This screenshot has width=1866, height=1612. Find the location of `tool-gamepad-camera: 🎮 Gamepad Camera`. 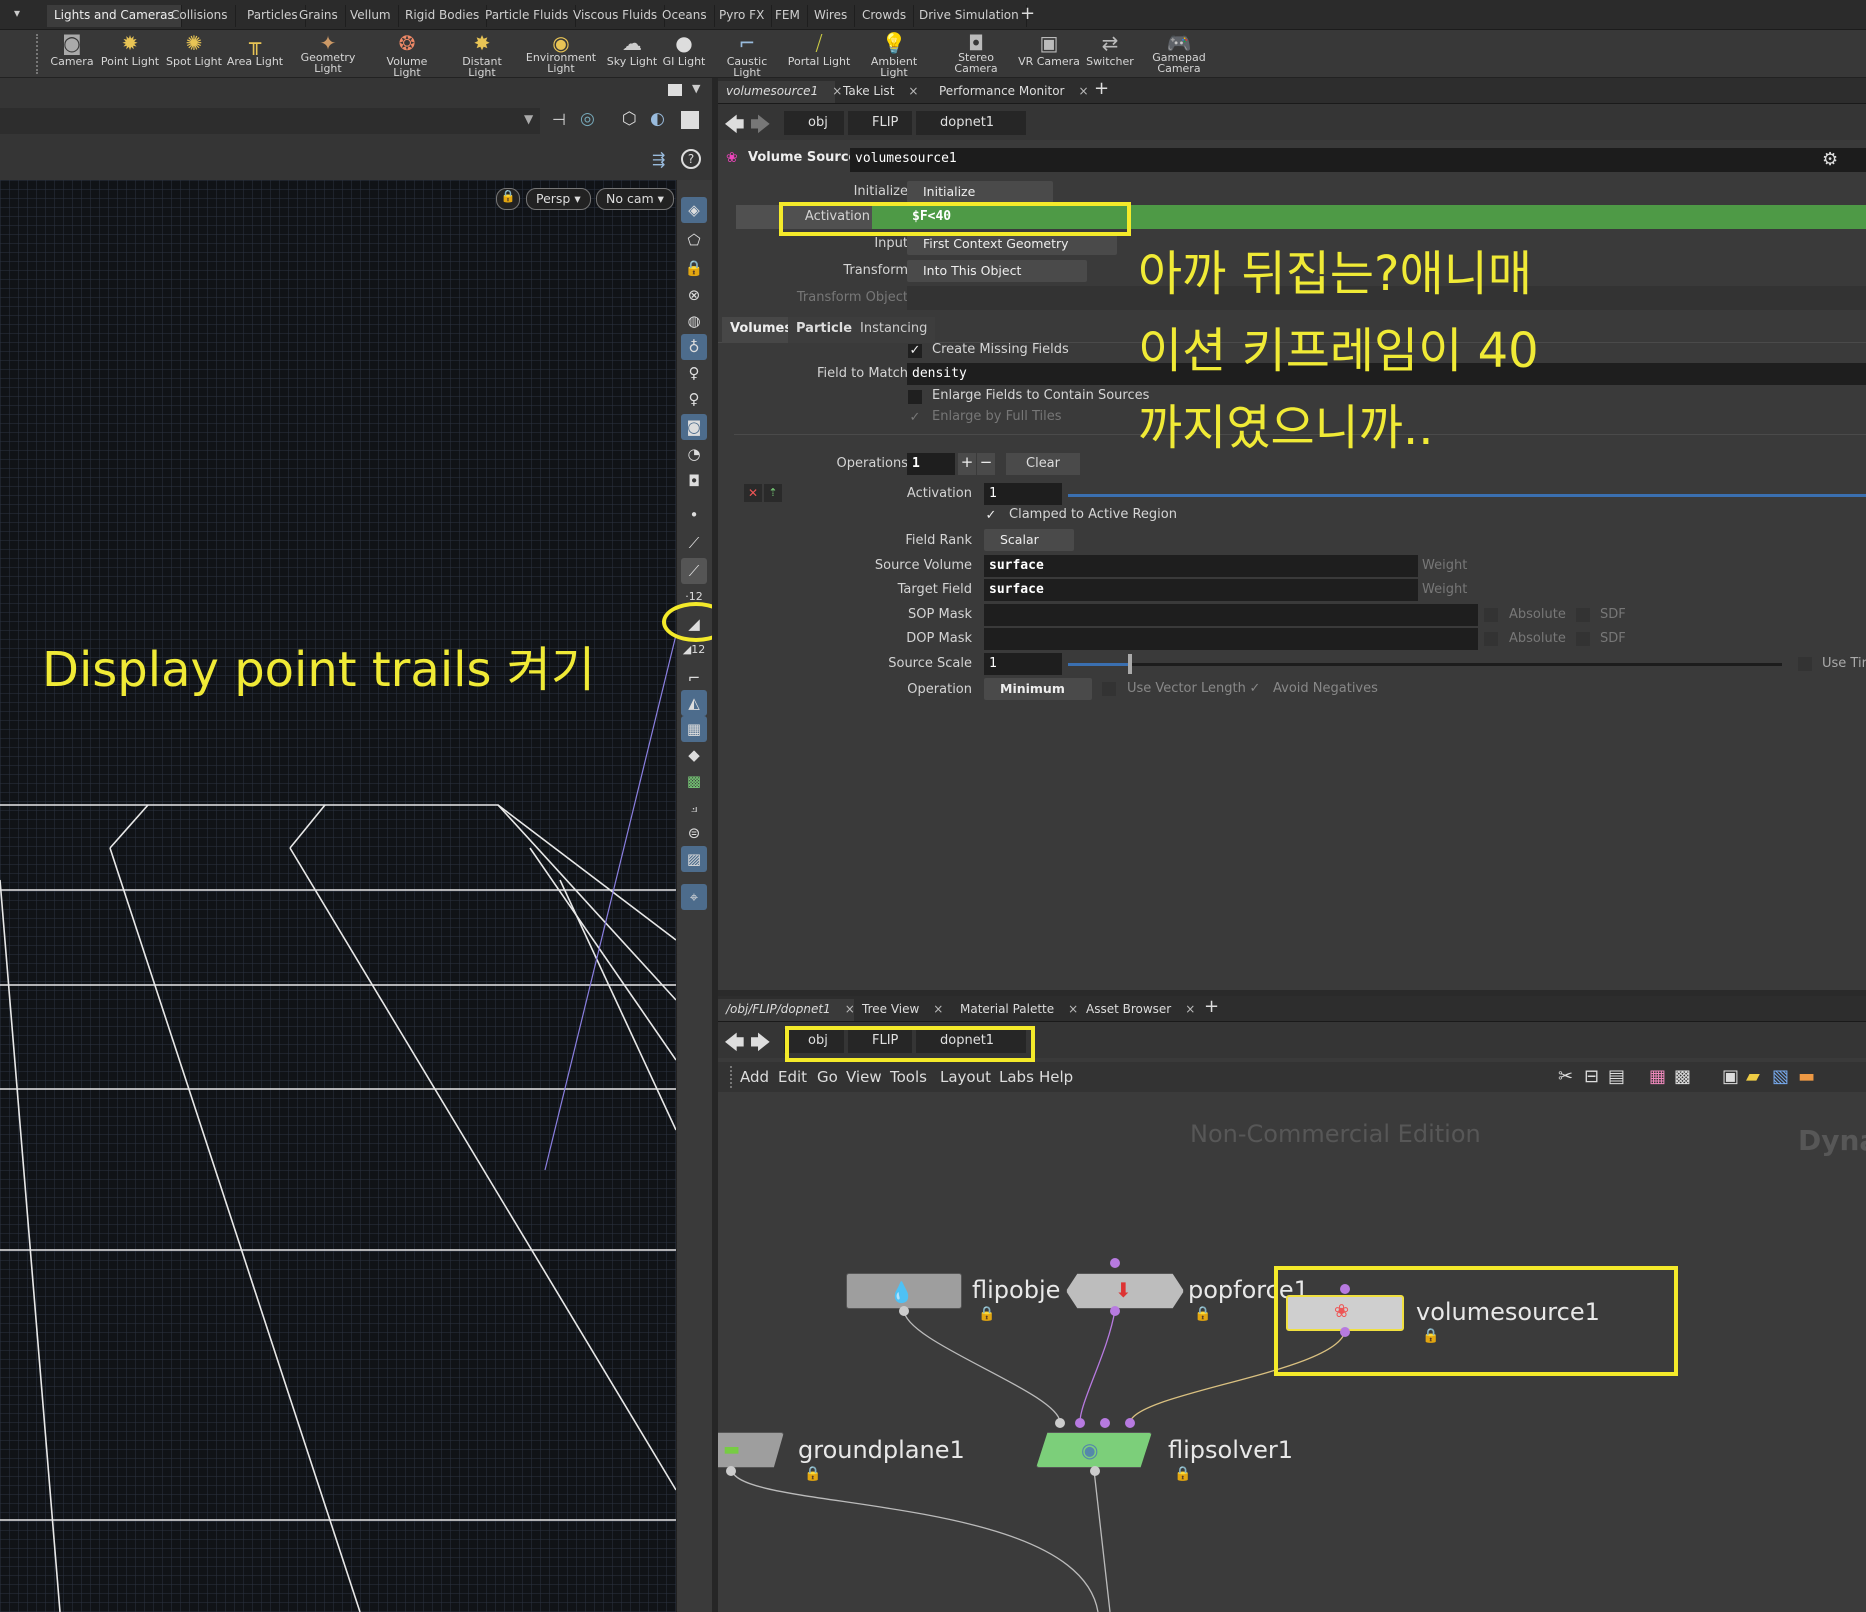

tool-gamepad-camera: 🎮 Gamepad Camera is located at coordinates (1179, 54).